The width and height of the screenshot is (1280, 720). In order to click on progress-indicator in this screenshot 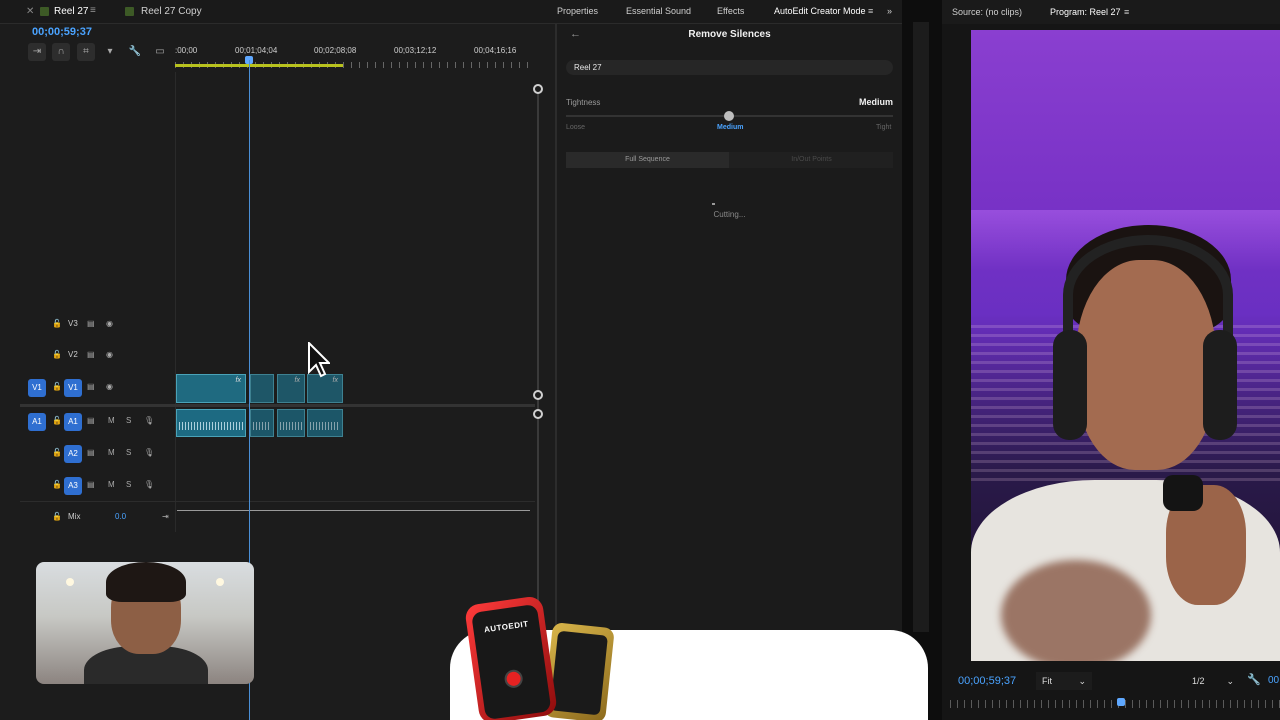, I will do `click(713, 204)`.